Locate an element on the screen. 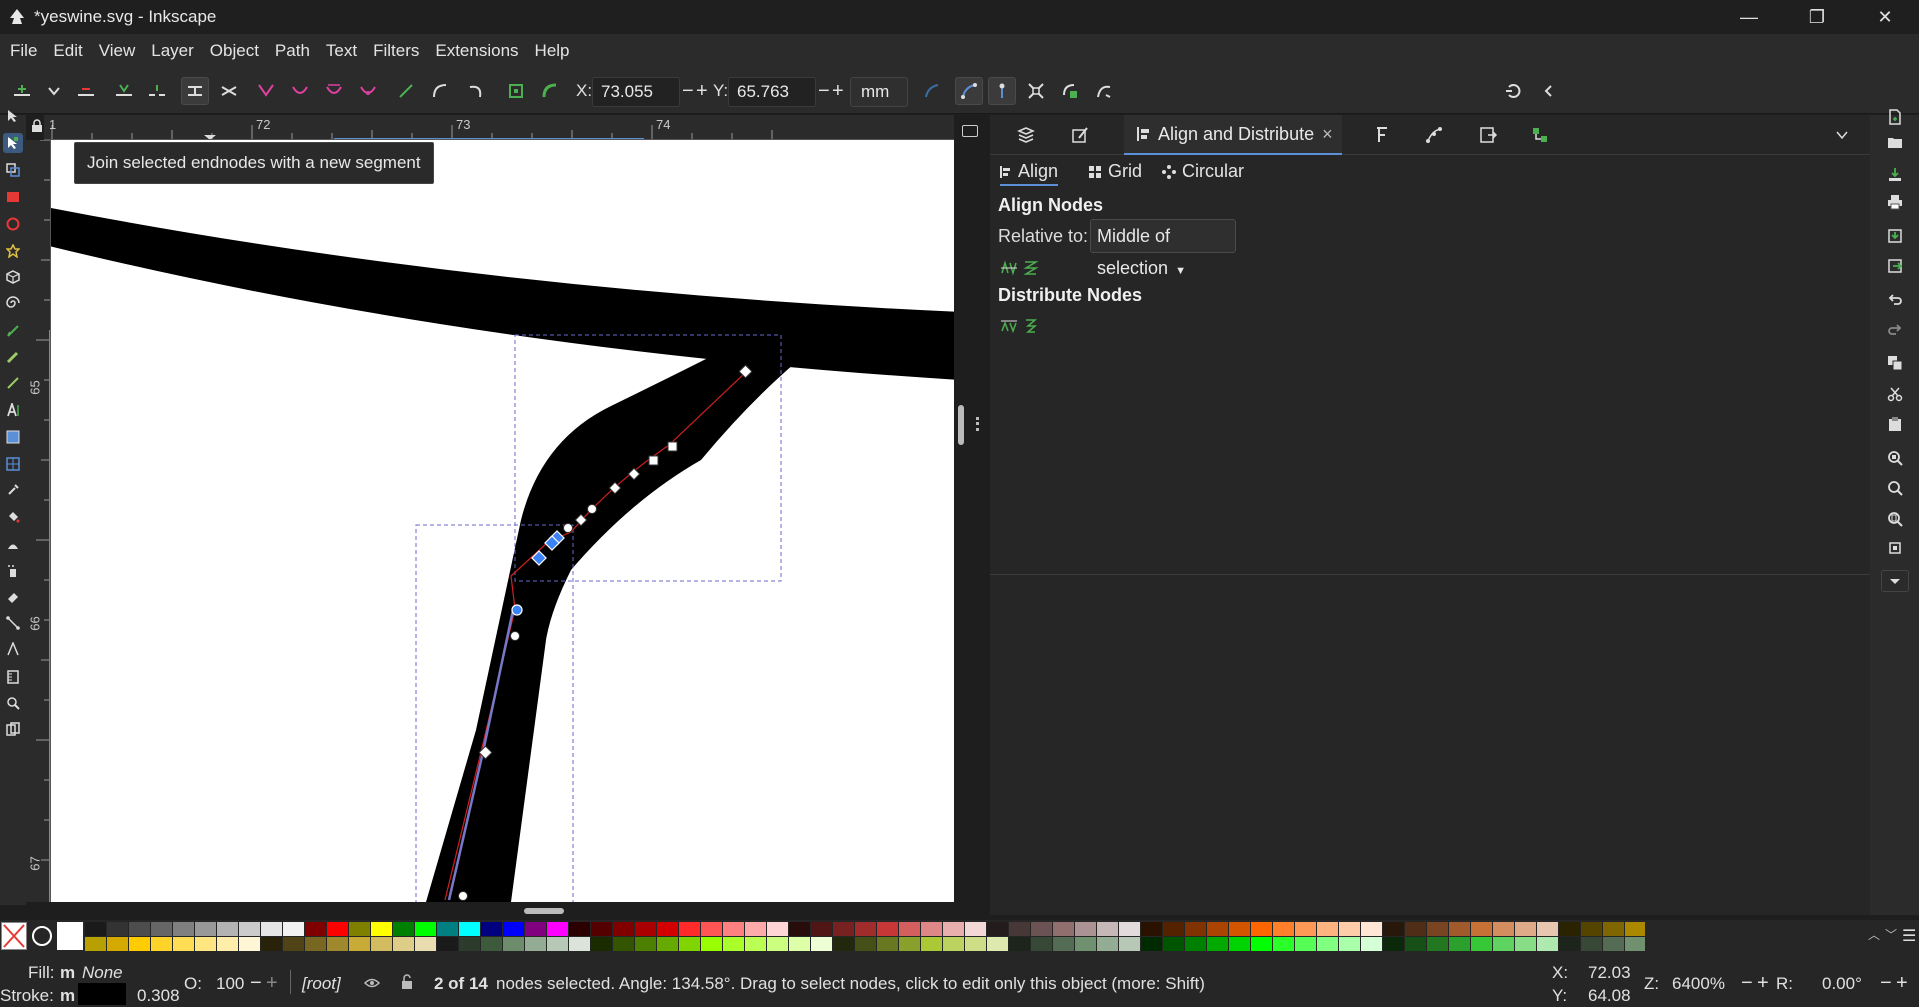  rectangle-tool-icon is located at coordinates (13, 197).